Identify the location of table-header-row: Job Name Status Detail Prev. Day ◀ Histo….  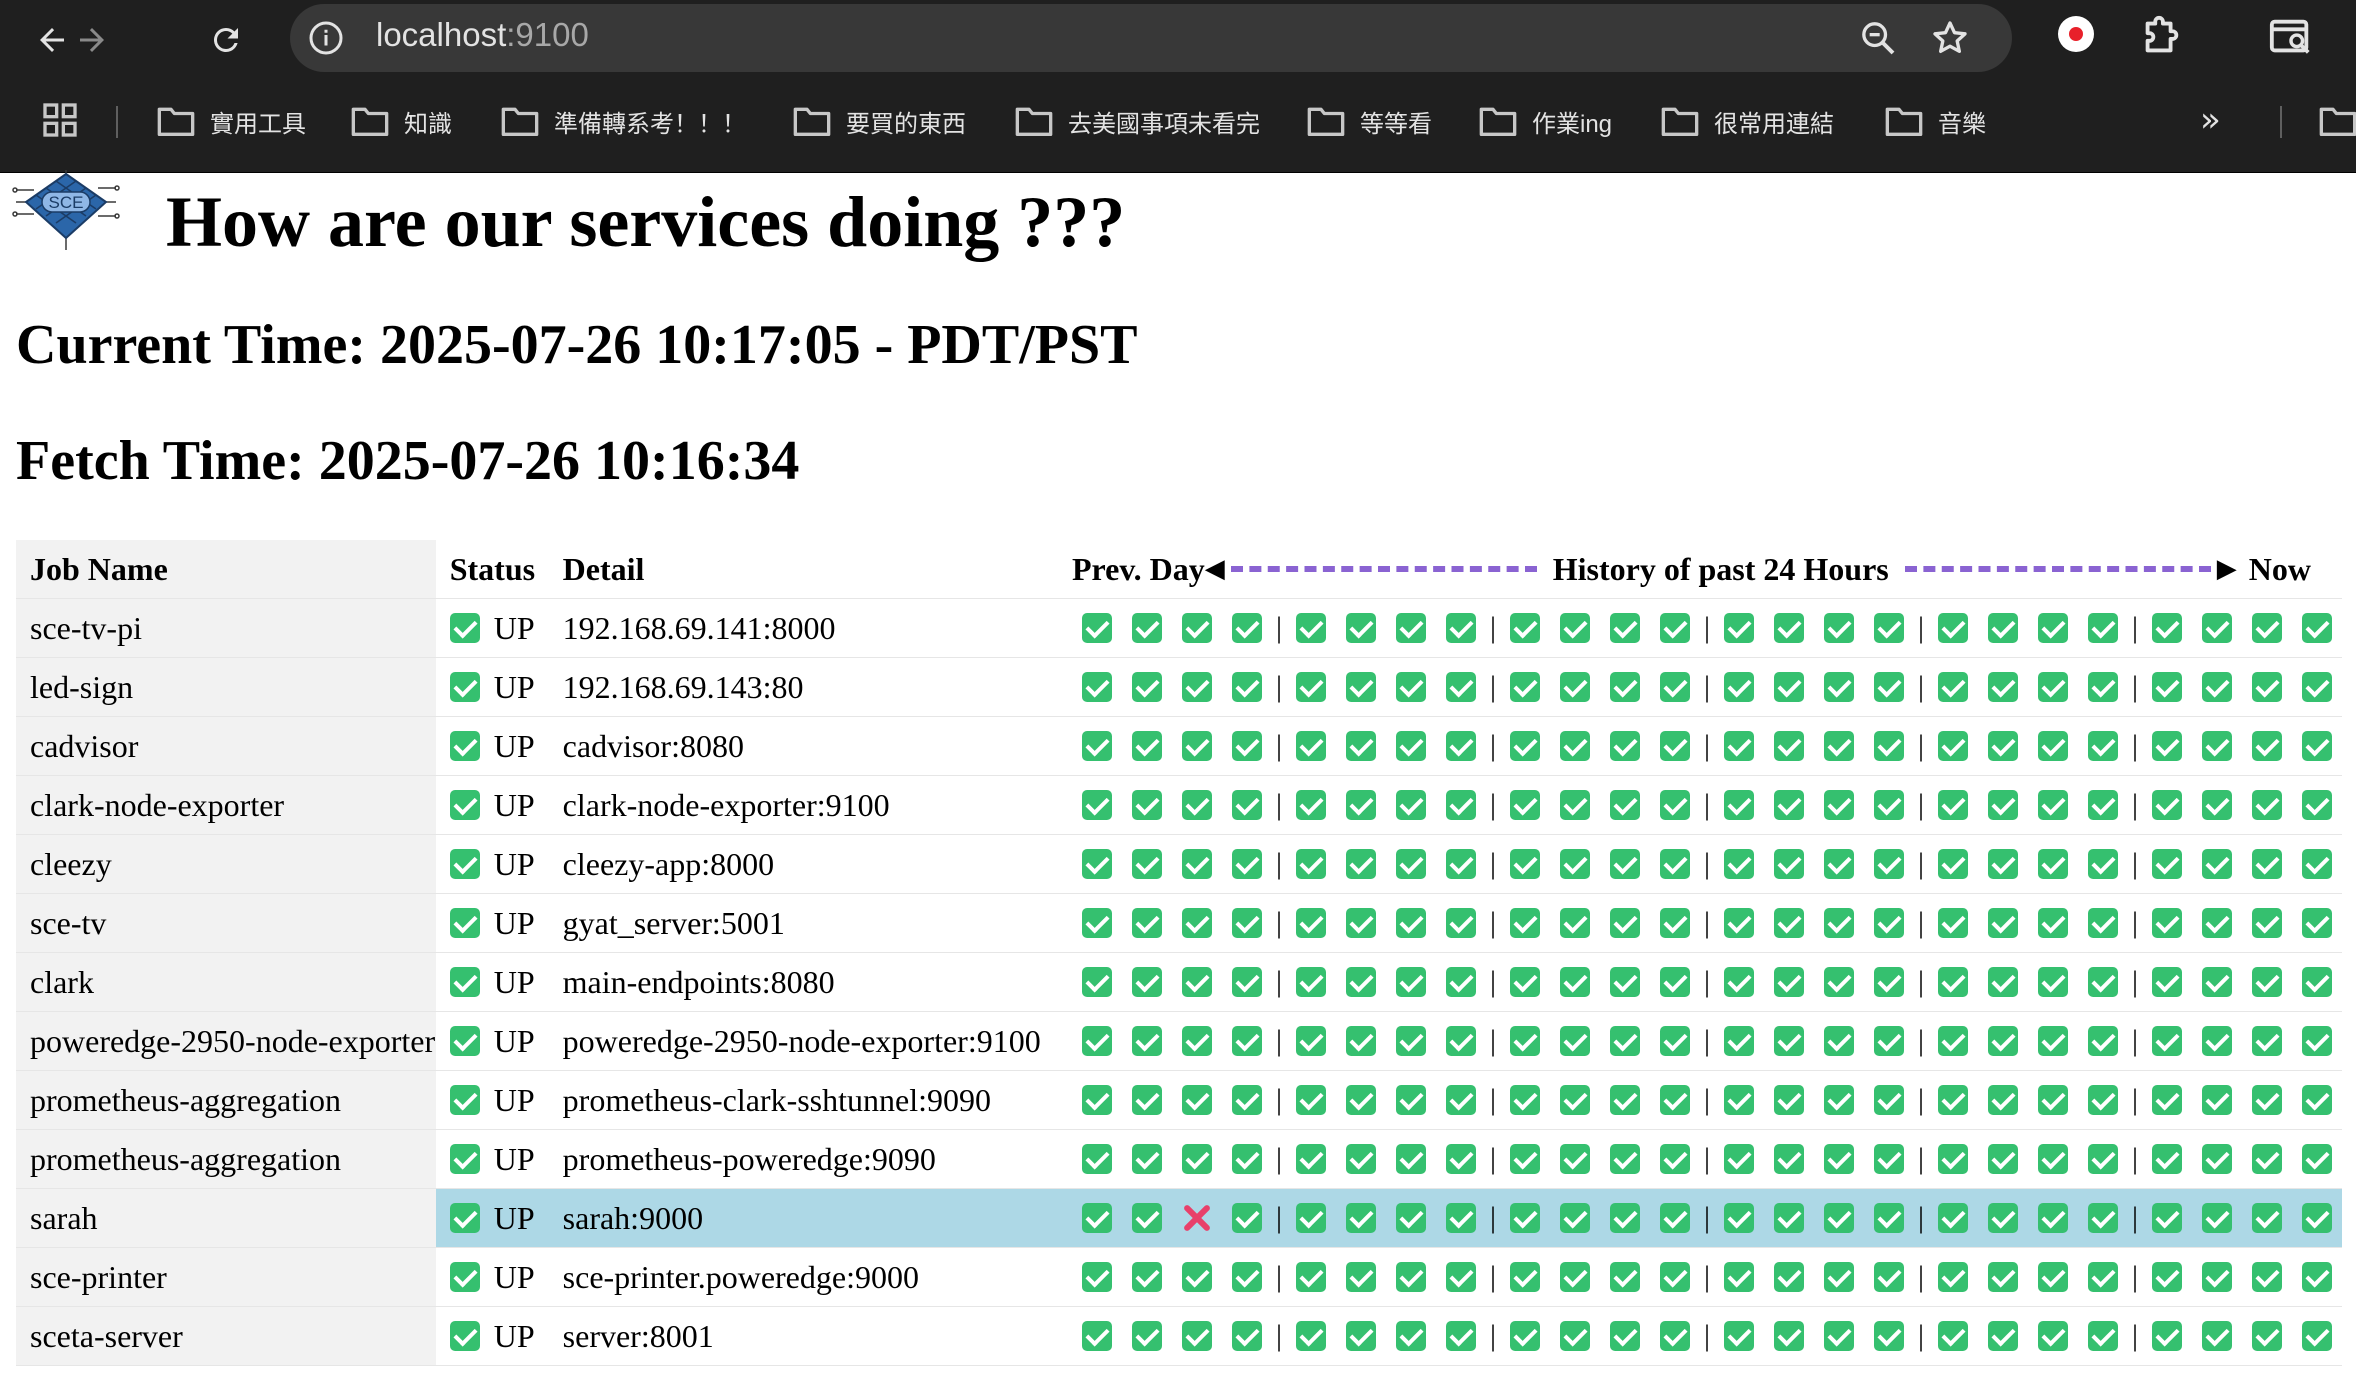
(1179, 569).